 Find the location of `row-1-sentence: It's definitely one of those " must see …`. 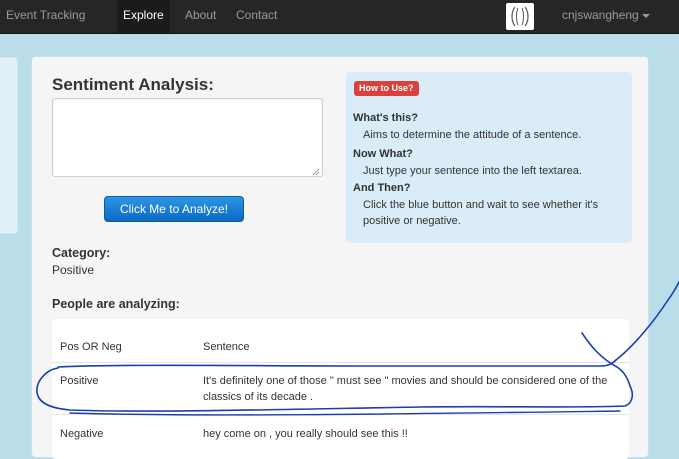

row-1-sentence: It's definitely one of those " must see … is located at coordinates (405, 389).